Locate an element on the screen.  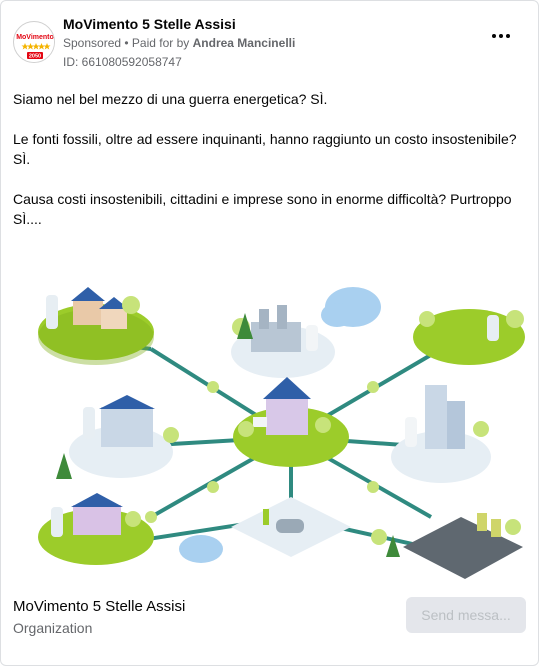
sponsored-label: Sponsored is located at coordinates (92, 43).